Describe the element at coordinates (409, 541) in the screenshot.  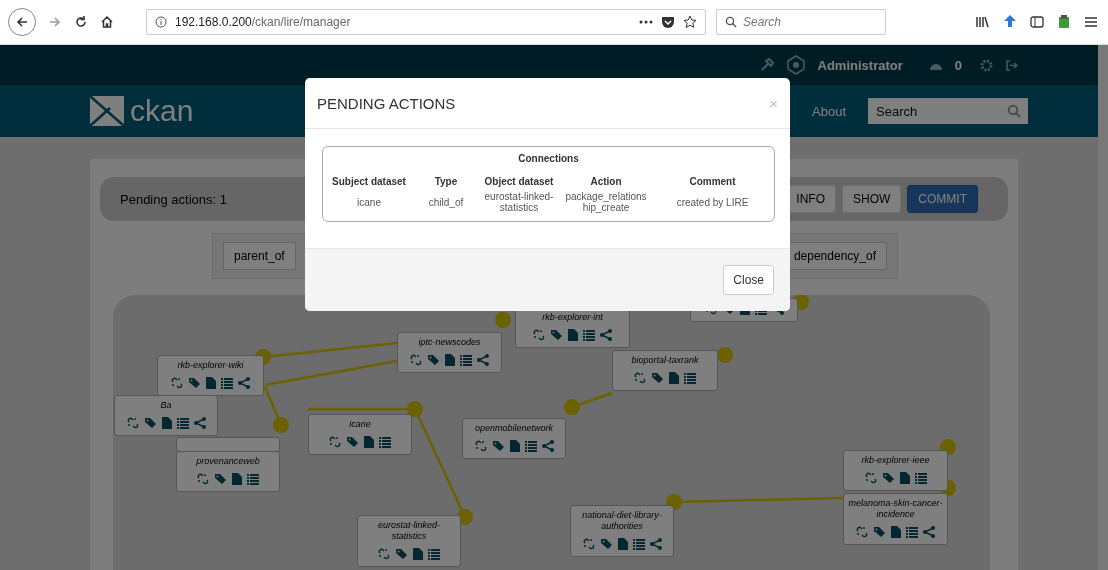
I see `dataset-node: eurostat-linked-statistics` at that location.